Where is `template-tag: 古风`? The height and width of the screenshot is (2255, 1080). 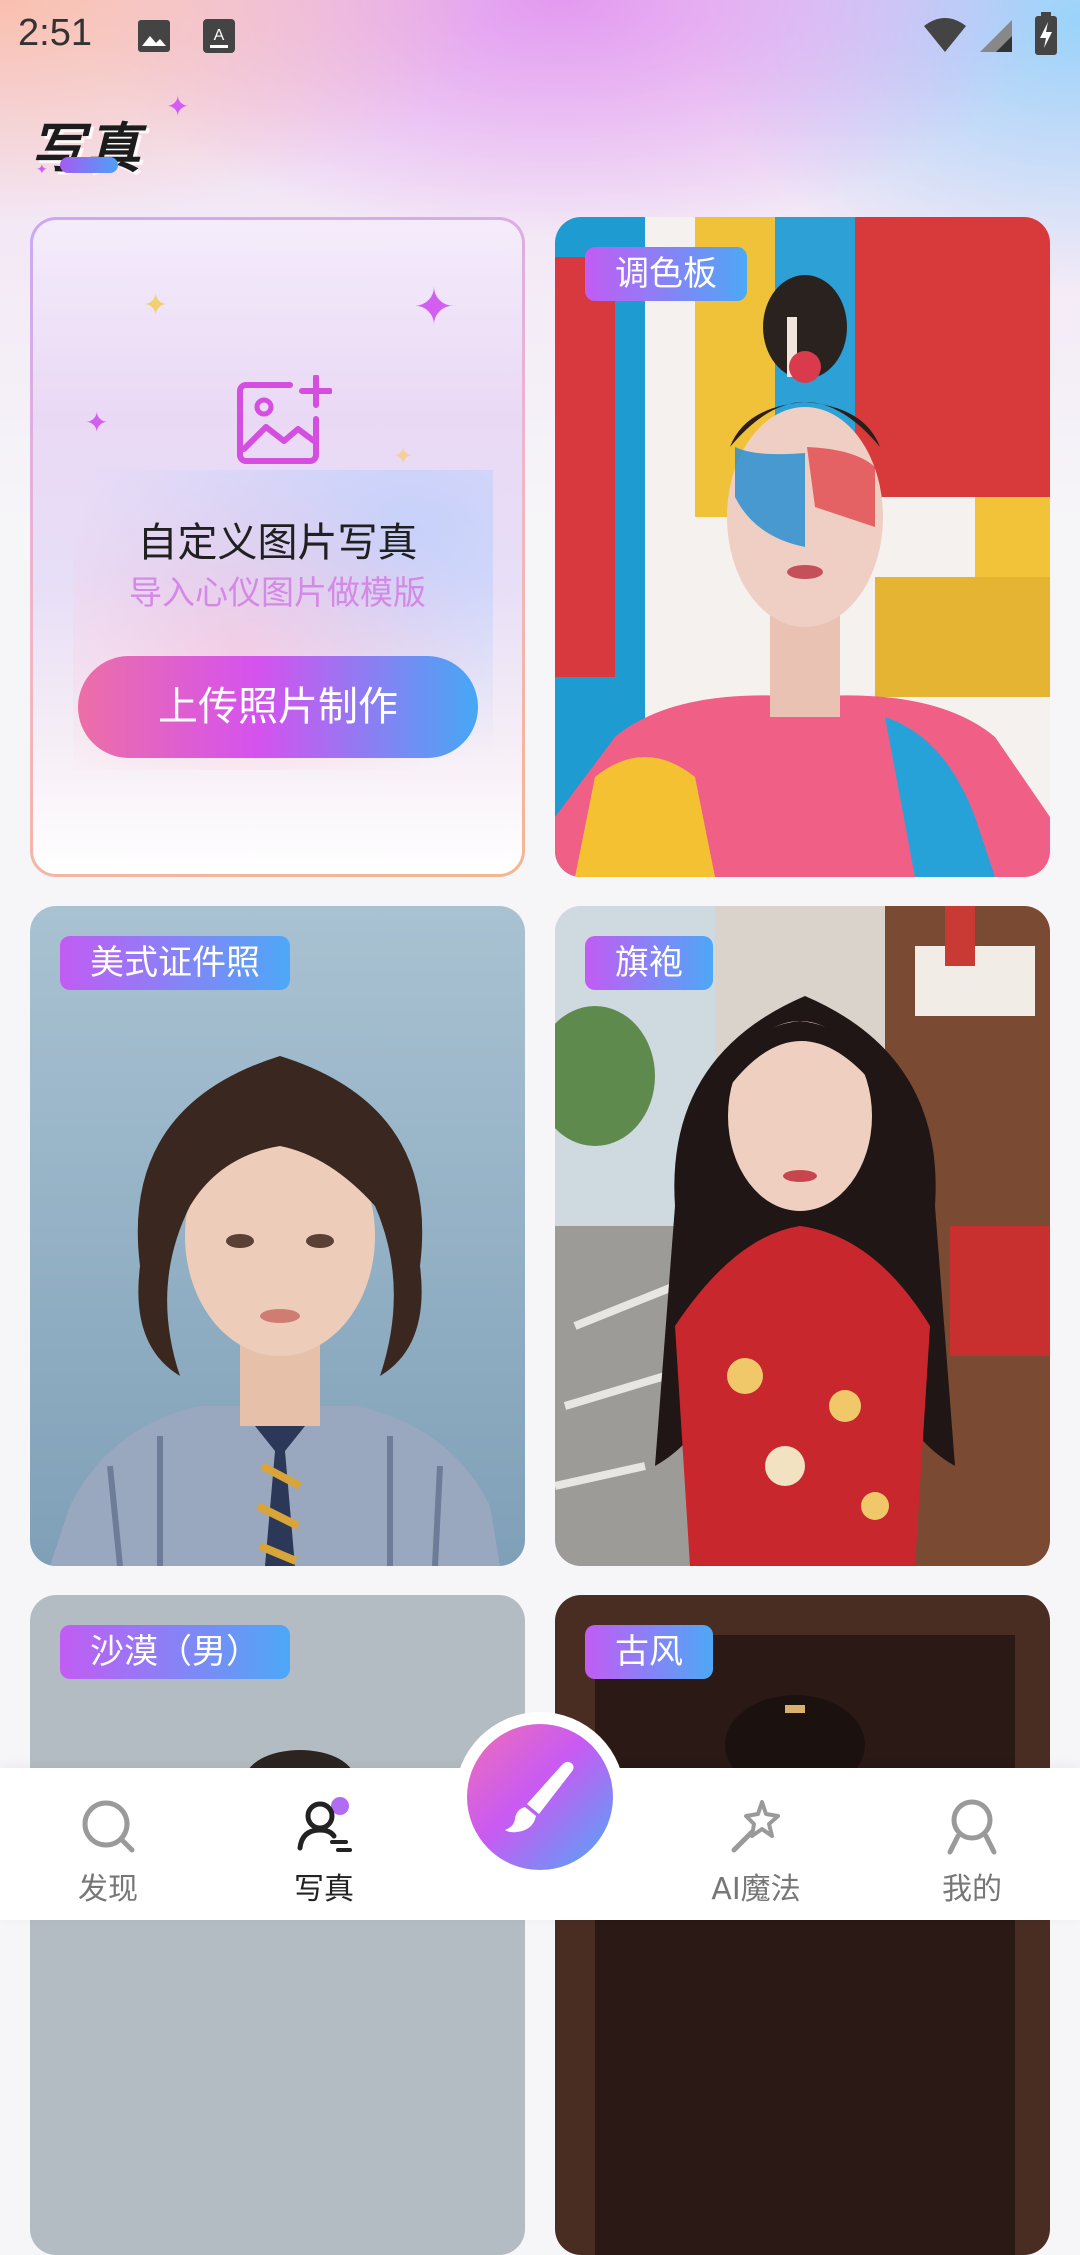
template-tag: 古风 is located at coordinates (649, 1652).